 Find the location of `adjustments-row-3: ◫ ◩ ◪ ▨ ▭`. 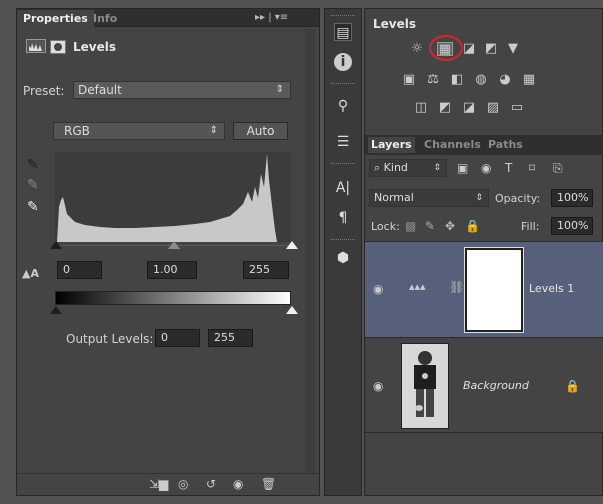

adjustments-row-3: ◫ ◩ ◪ ▨ ▭ is located at coordinates (483, 110).